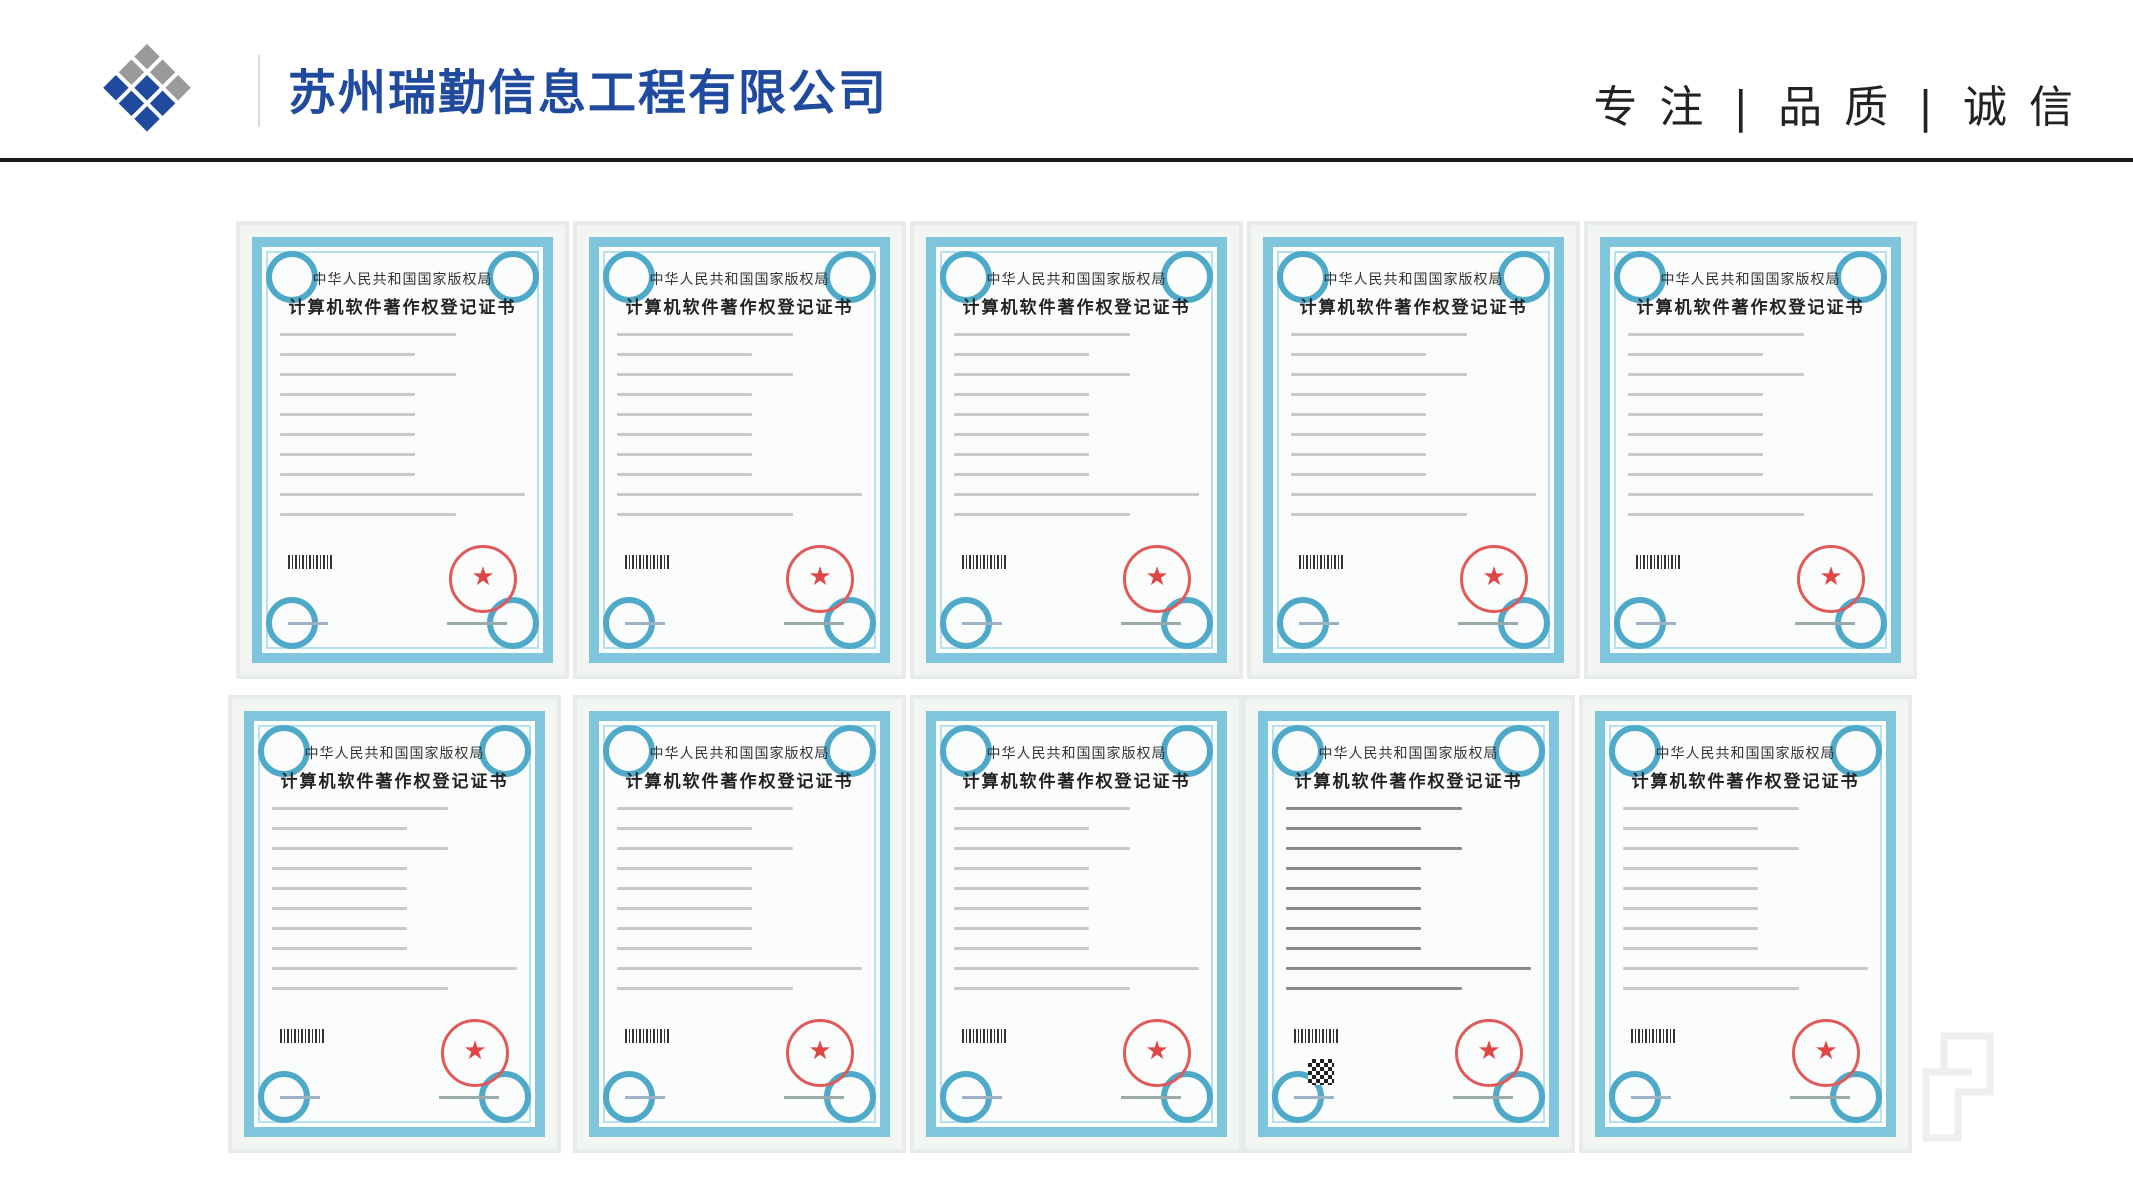 The width and height of the screenshot is (2133, 1200). Describe the element at coordinates (1066, 160) in the screenshot. I see `header-rule` at that location.